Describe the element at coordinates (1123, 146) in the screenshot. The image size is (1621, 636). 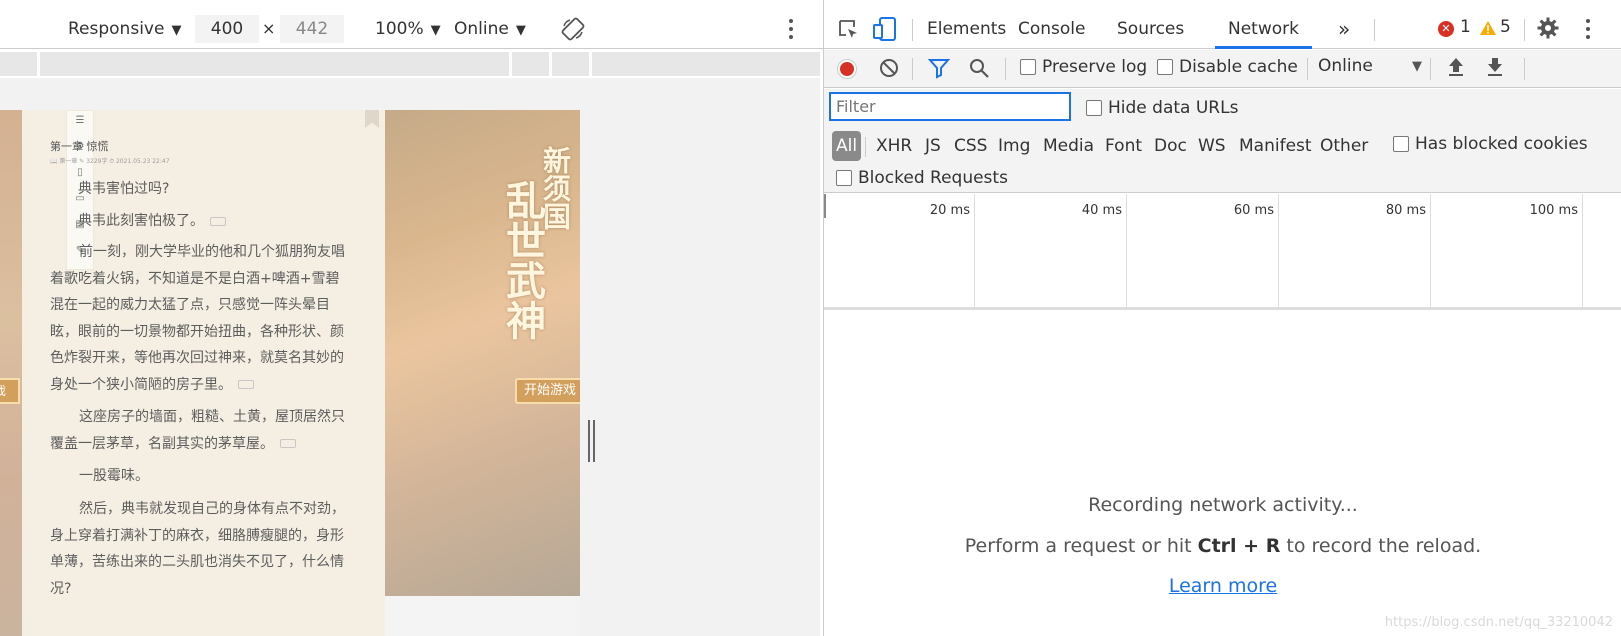
I see `type-filter-font: Font` at that location.